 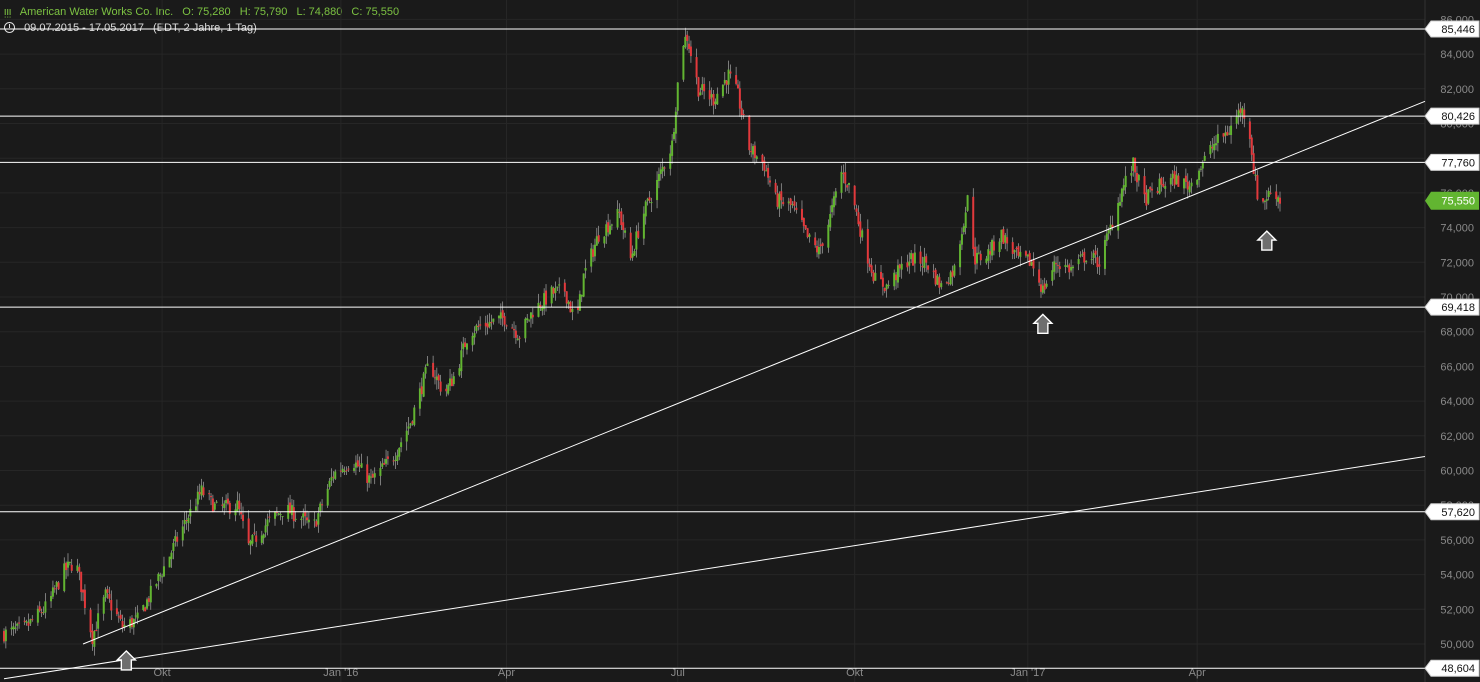 What do you see at coordinates (1457, 333) in the screenshot?
I see `y-tick-label: 68,000` at bounding box center [1457, 333].